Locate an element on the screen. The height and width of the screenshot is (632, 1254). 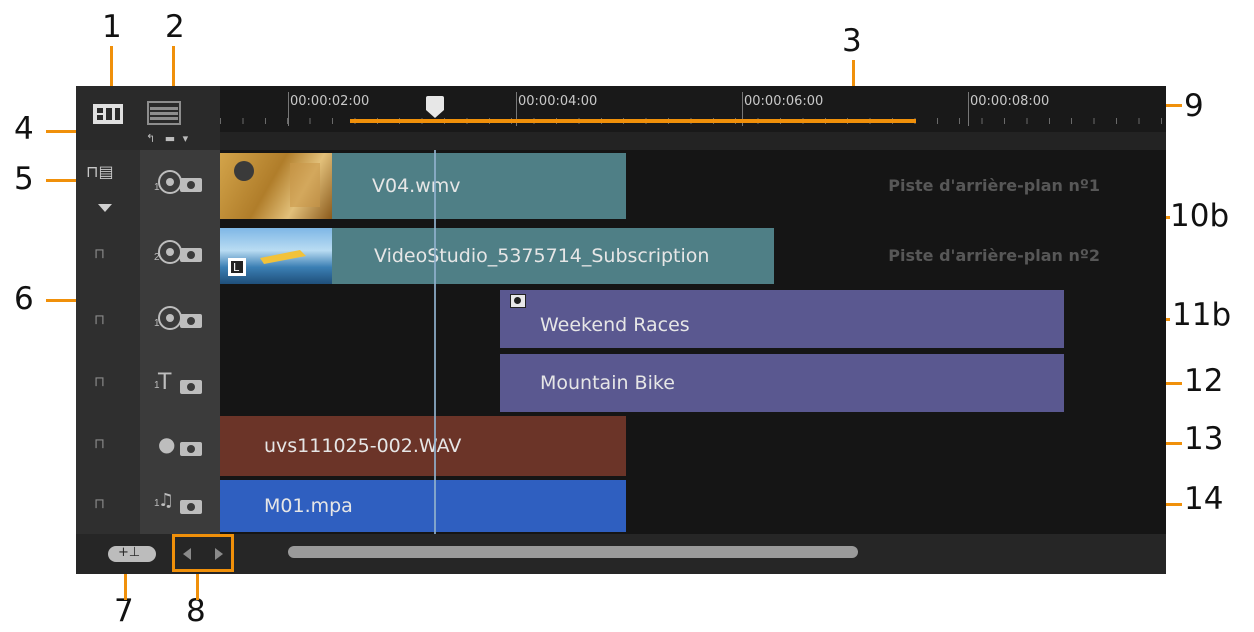
timecode-8s: 00:00:08:00 is located at coordinates (1010, 101).